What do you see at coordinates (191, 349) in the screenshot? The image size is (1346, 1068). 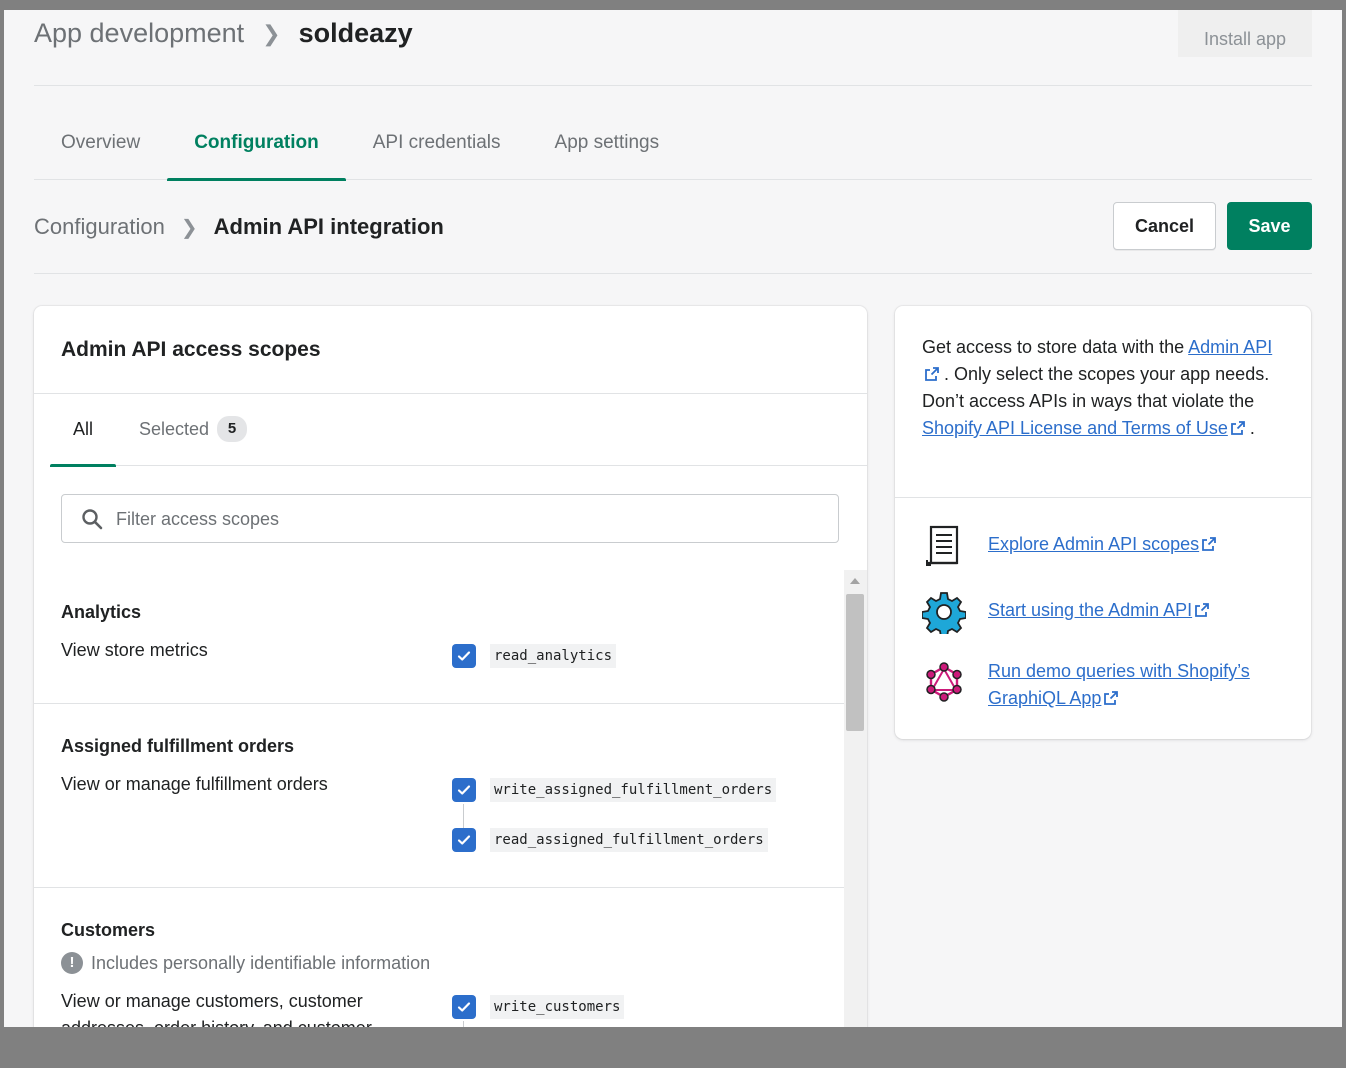 I see `card-title: Admin API access scopes` at bounding box center [191, 349].